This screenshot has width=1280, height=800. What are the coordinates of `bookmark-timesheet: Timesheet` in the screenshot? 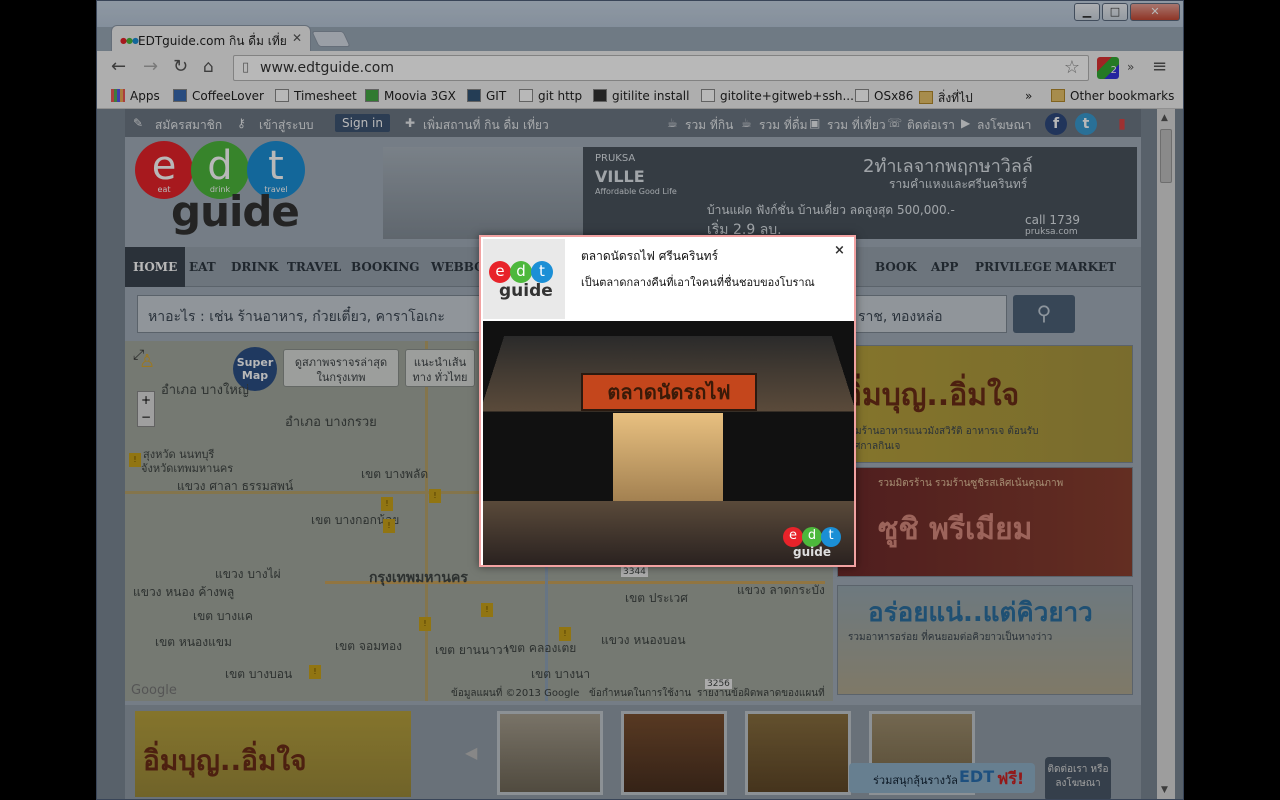 It's located at (316, 96).